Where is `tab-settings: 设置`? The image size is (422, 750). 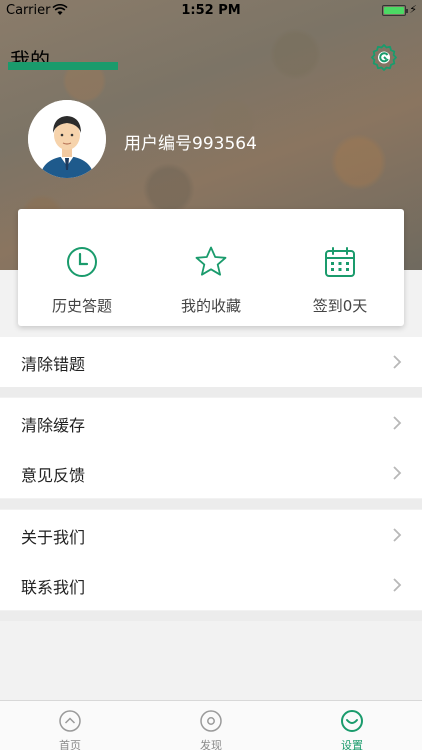
tab-settings: 设置 is located at coordinates (352, 725).